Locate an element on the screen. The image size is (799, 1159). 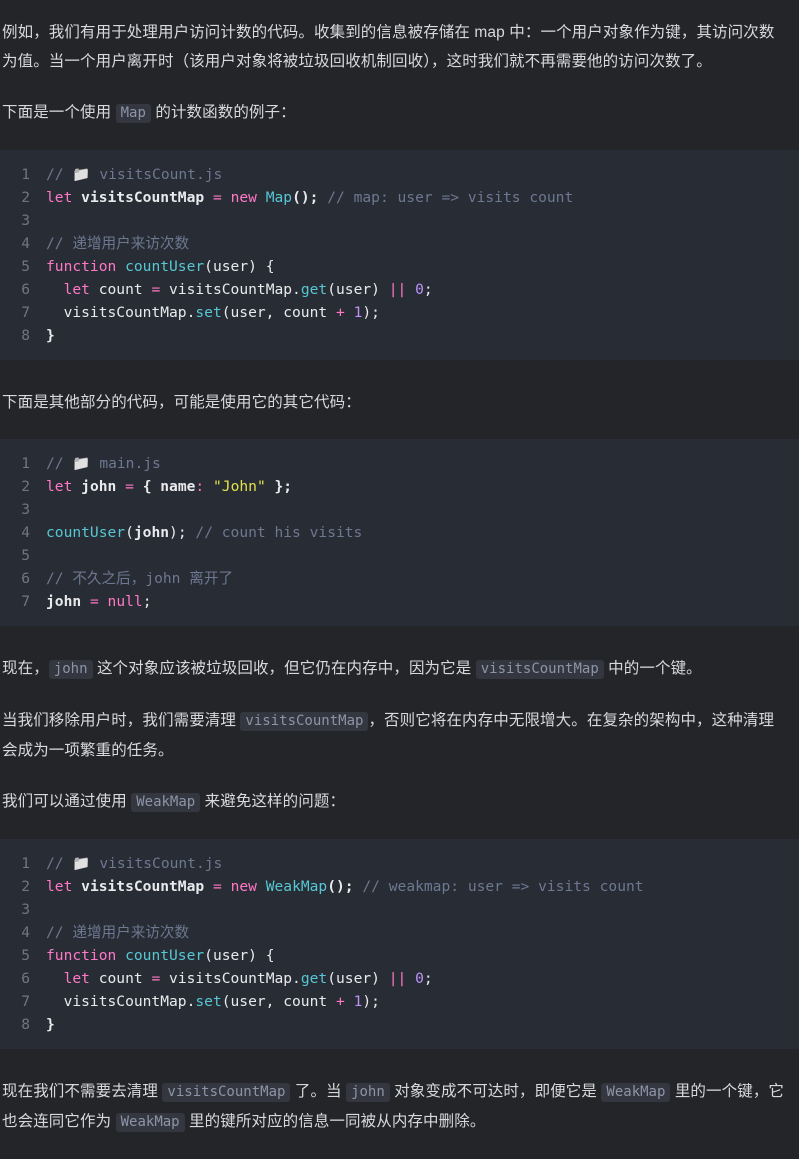
line-number: 3 is located at coordinates (25, 220).